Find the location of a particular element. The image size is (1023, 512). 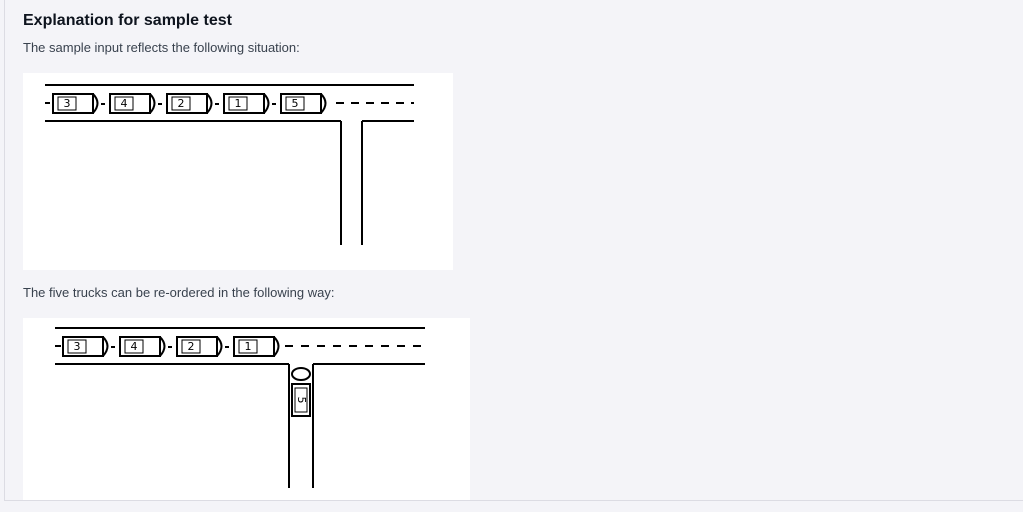

truck-5: 5 is located at coordinates (303, 103).